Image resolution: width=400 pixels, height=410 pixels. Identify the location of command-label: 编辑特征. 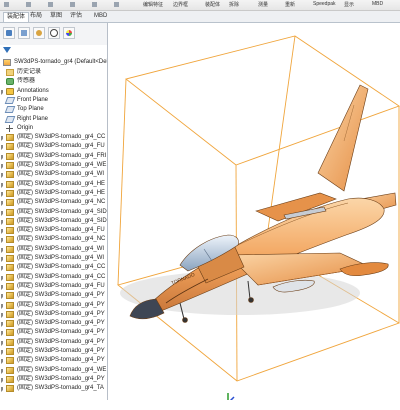
(153, 4).